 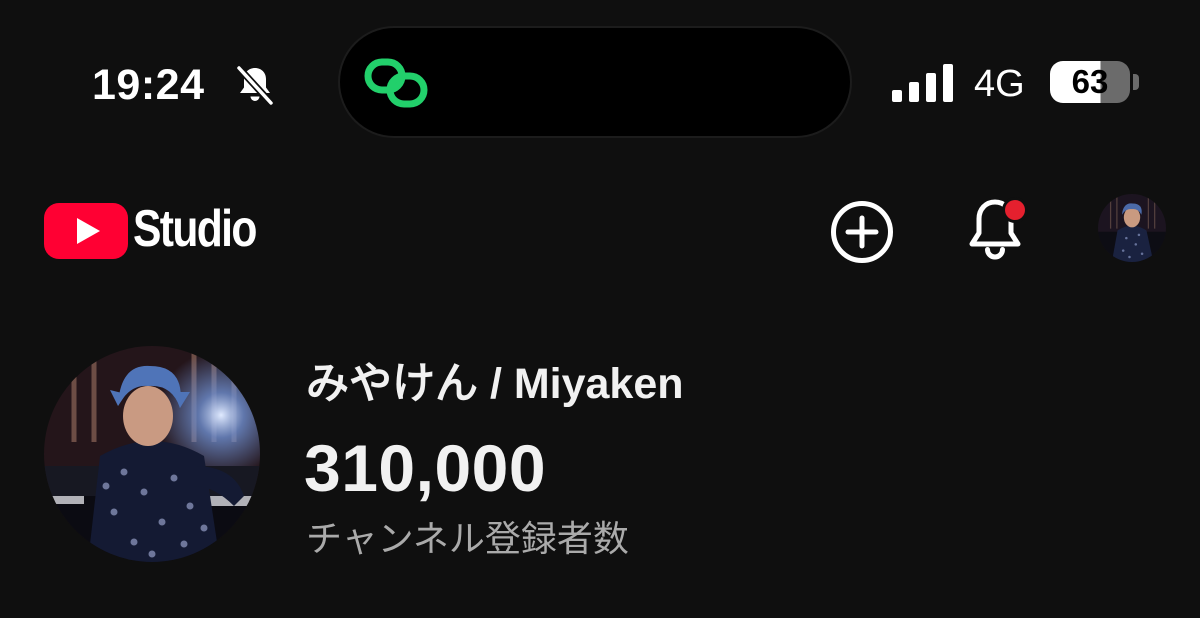 What do you see at coordinates (255, 85) in the screenshot?
I see `bell-slash-icon` at bounding box center [255, 85].